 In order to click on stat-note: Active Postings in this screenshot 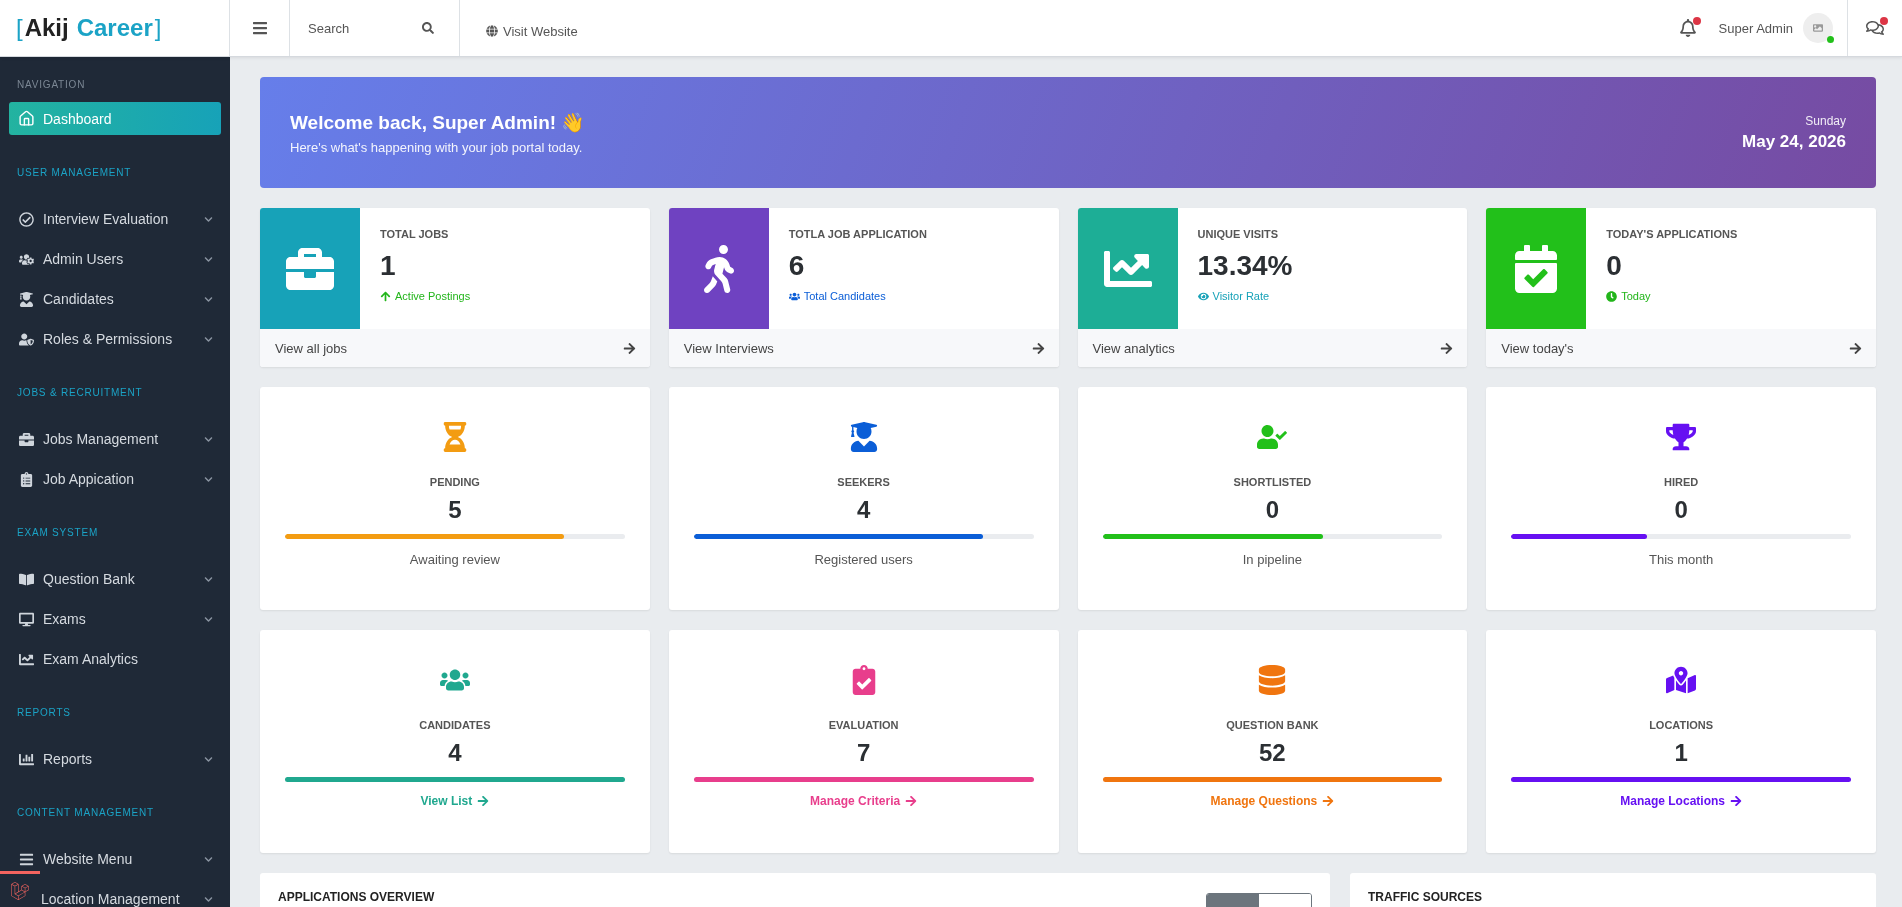, I will do `click(425, 296)`.